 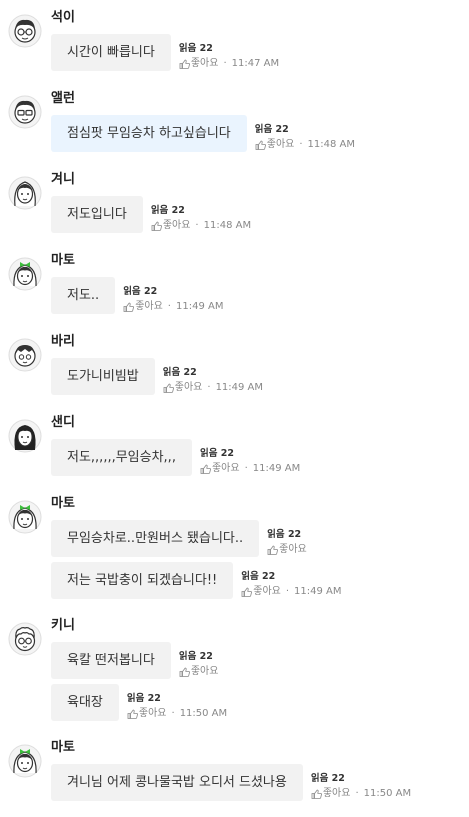 What do you see at coordinates (255, 63) in the screenshot?
I see `timestamp: 11:47 AM` at bounding box center [255, 63].